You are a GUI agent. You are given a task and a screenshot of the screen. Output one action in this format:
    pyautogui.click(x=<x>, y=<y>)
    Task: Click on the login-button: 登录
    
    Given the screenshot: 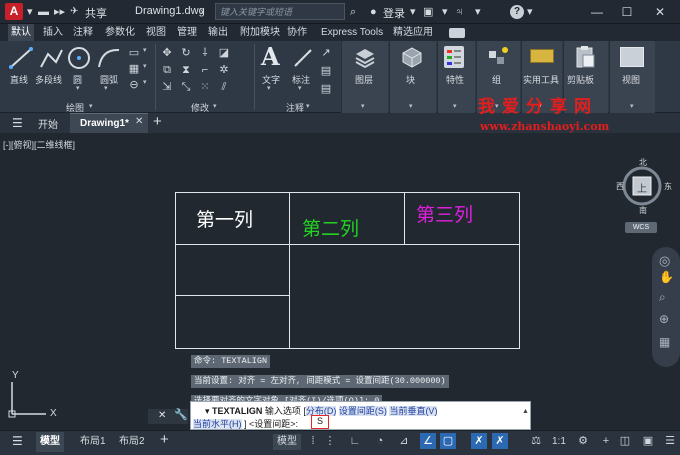 What is the action you would take?
    pyautogui.click(x=394, y=13)
    